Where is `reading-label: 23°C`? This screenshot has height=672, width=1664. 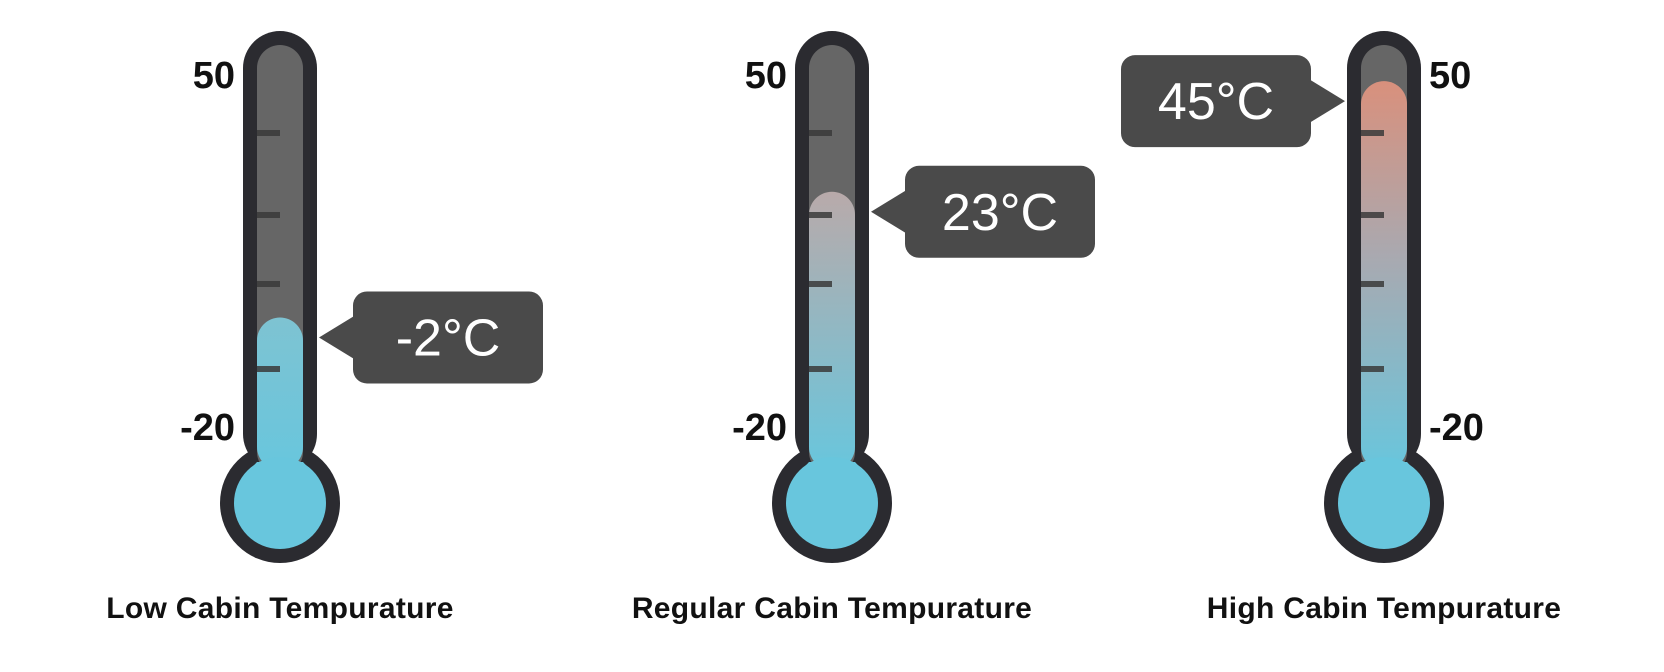
reading-label: 23°C is located at coordinates (1000, 213).